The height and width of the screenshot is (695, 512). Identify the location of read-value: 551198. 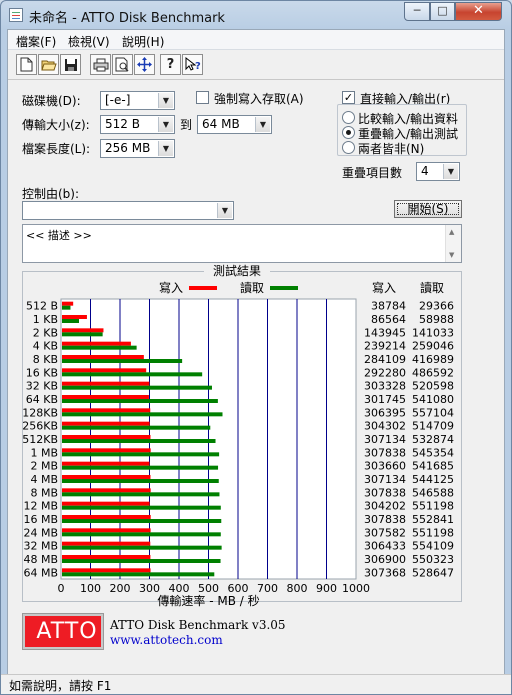
(433, 506).